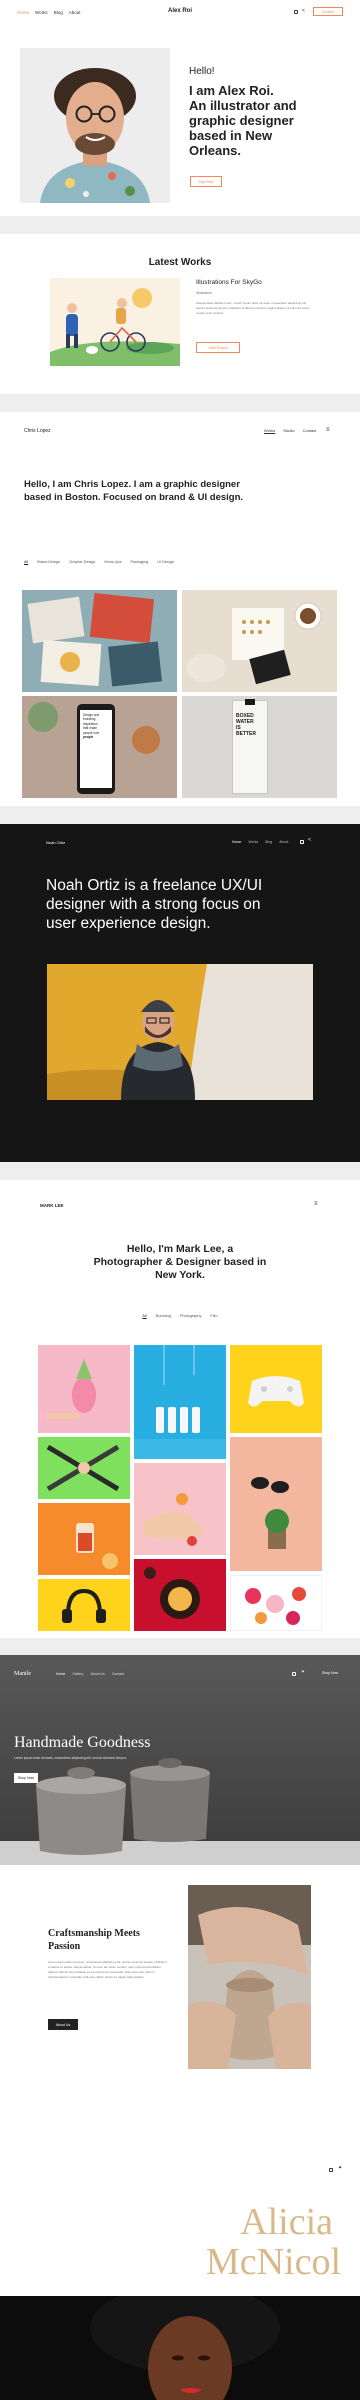 This screenshot has height=2400, width=360. What do you see at coordinates (310, 430) in the screenshot?
I see `nav-contact: Contact` at bounding box center [310, 430].